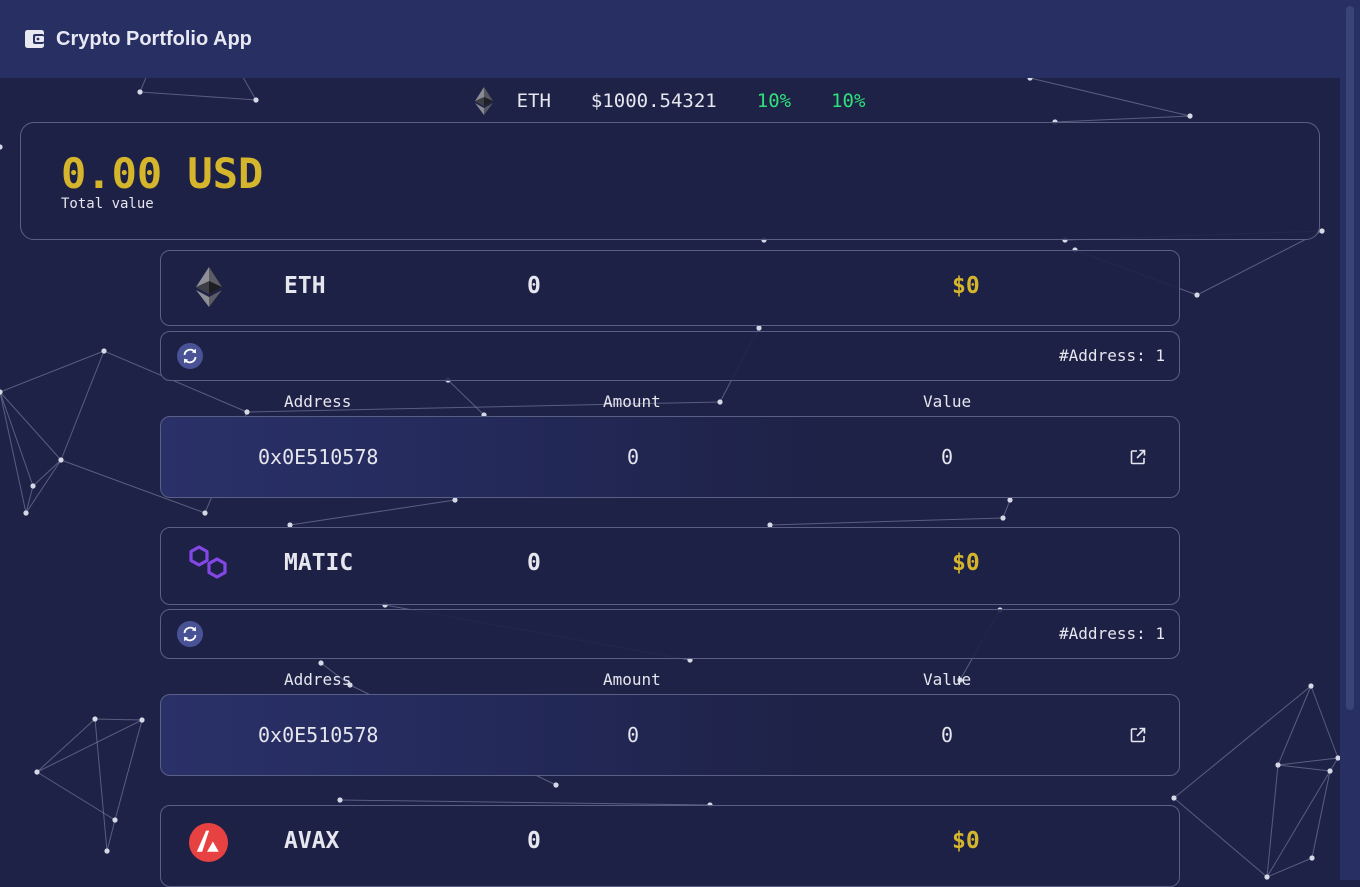  Describe the element at coordinates (107, 204) in the screenshot. I see `total-value-label: Total value` at that location.